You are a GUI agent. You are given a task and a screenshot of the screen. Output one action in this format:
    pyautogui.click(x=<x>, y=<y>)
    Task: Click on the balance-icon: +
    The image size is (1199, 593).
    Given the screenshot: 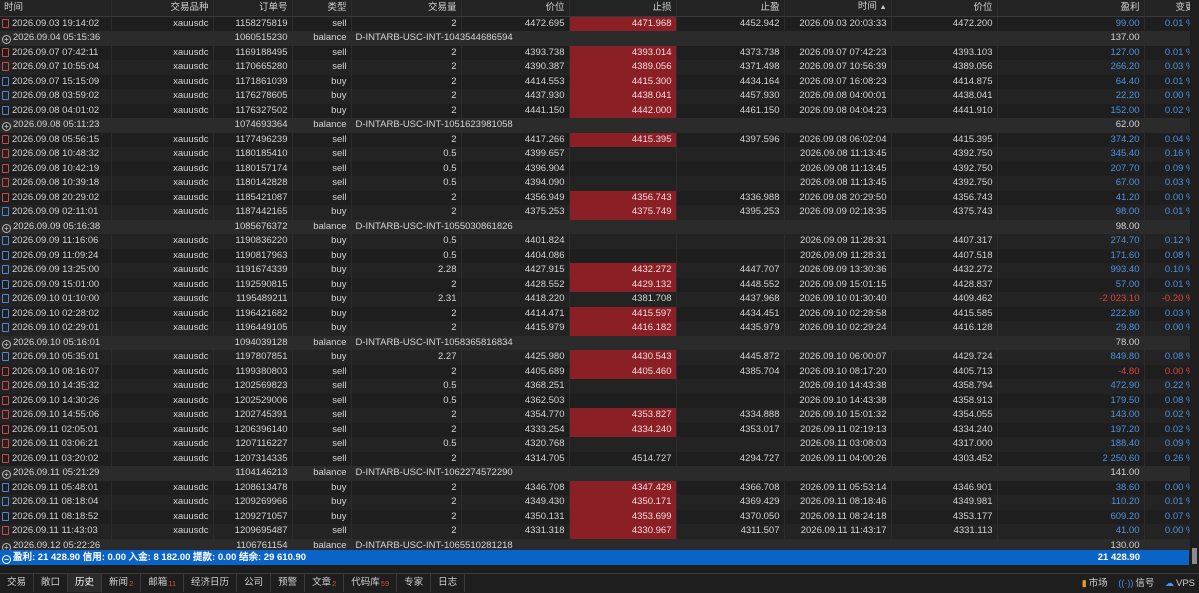 What is the action you would take?
    pyautogui.click(x=6, y=474)
    